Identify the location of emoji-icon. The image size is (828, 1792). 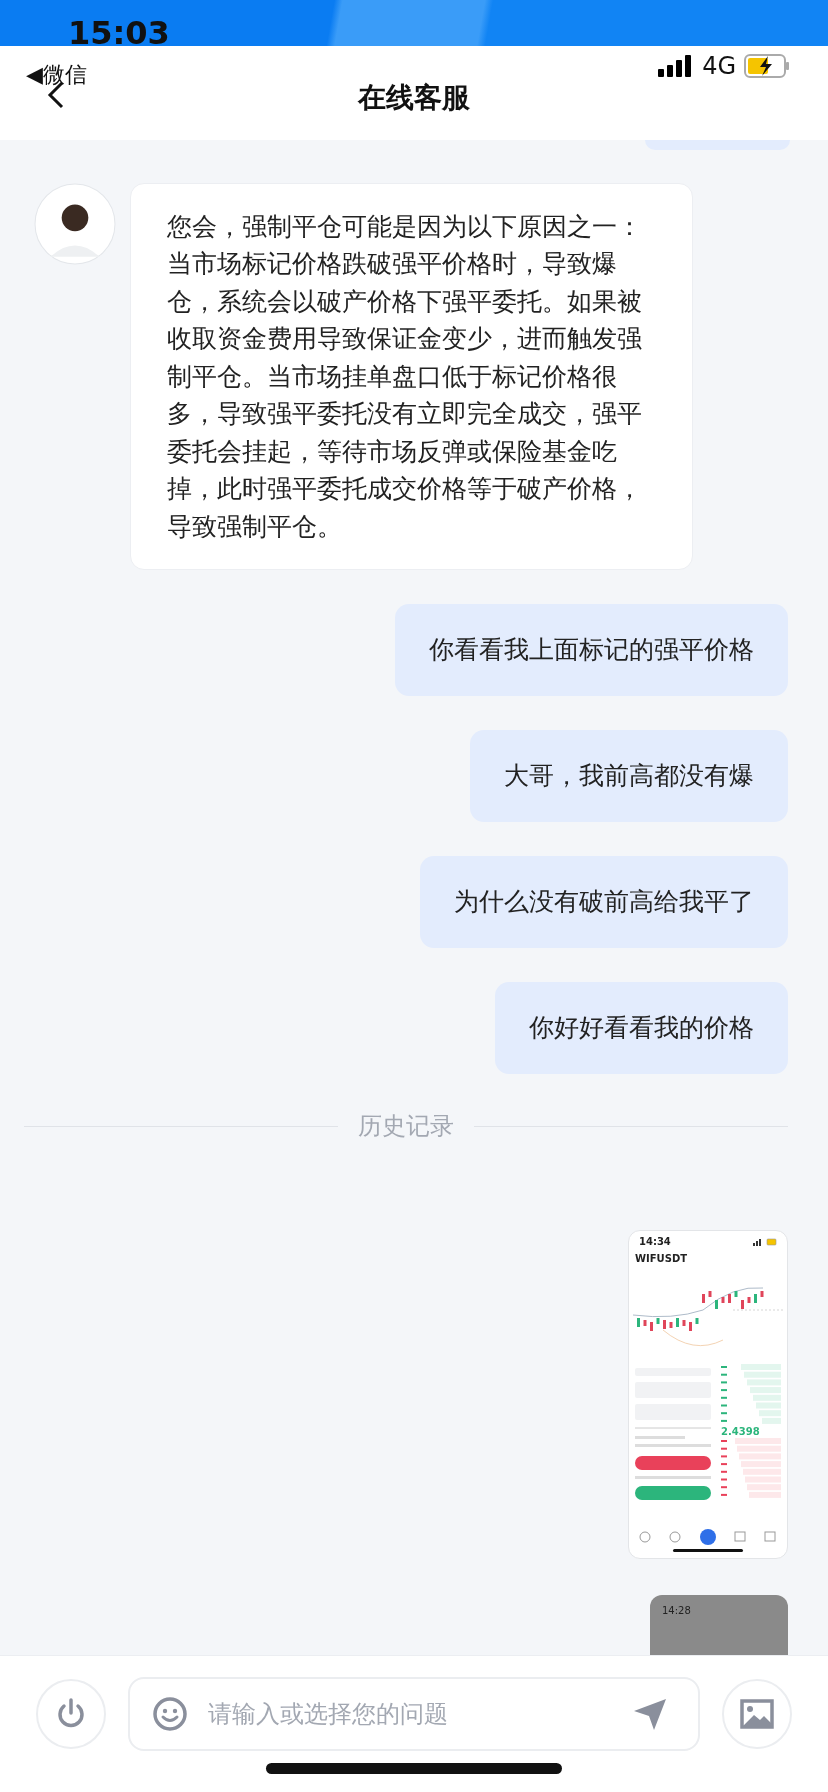
(170, 1714).